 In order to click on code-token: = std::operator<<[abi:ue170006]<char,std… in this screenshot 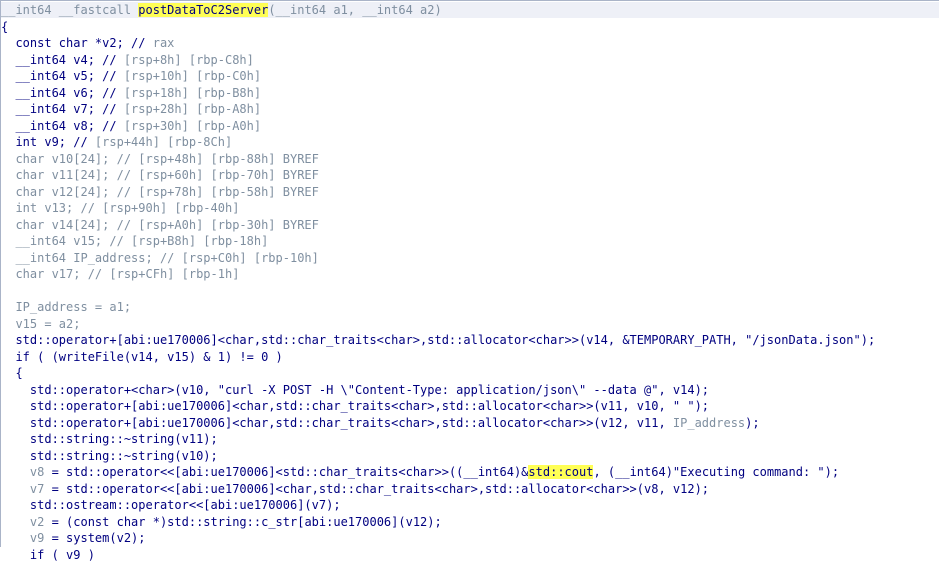, I will do `click(377, 488)`.